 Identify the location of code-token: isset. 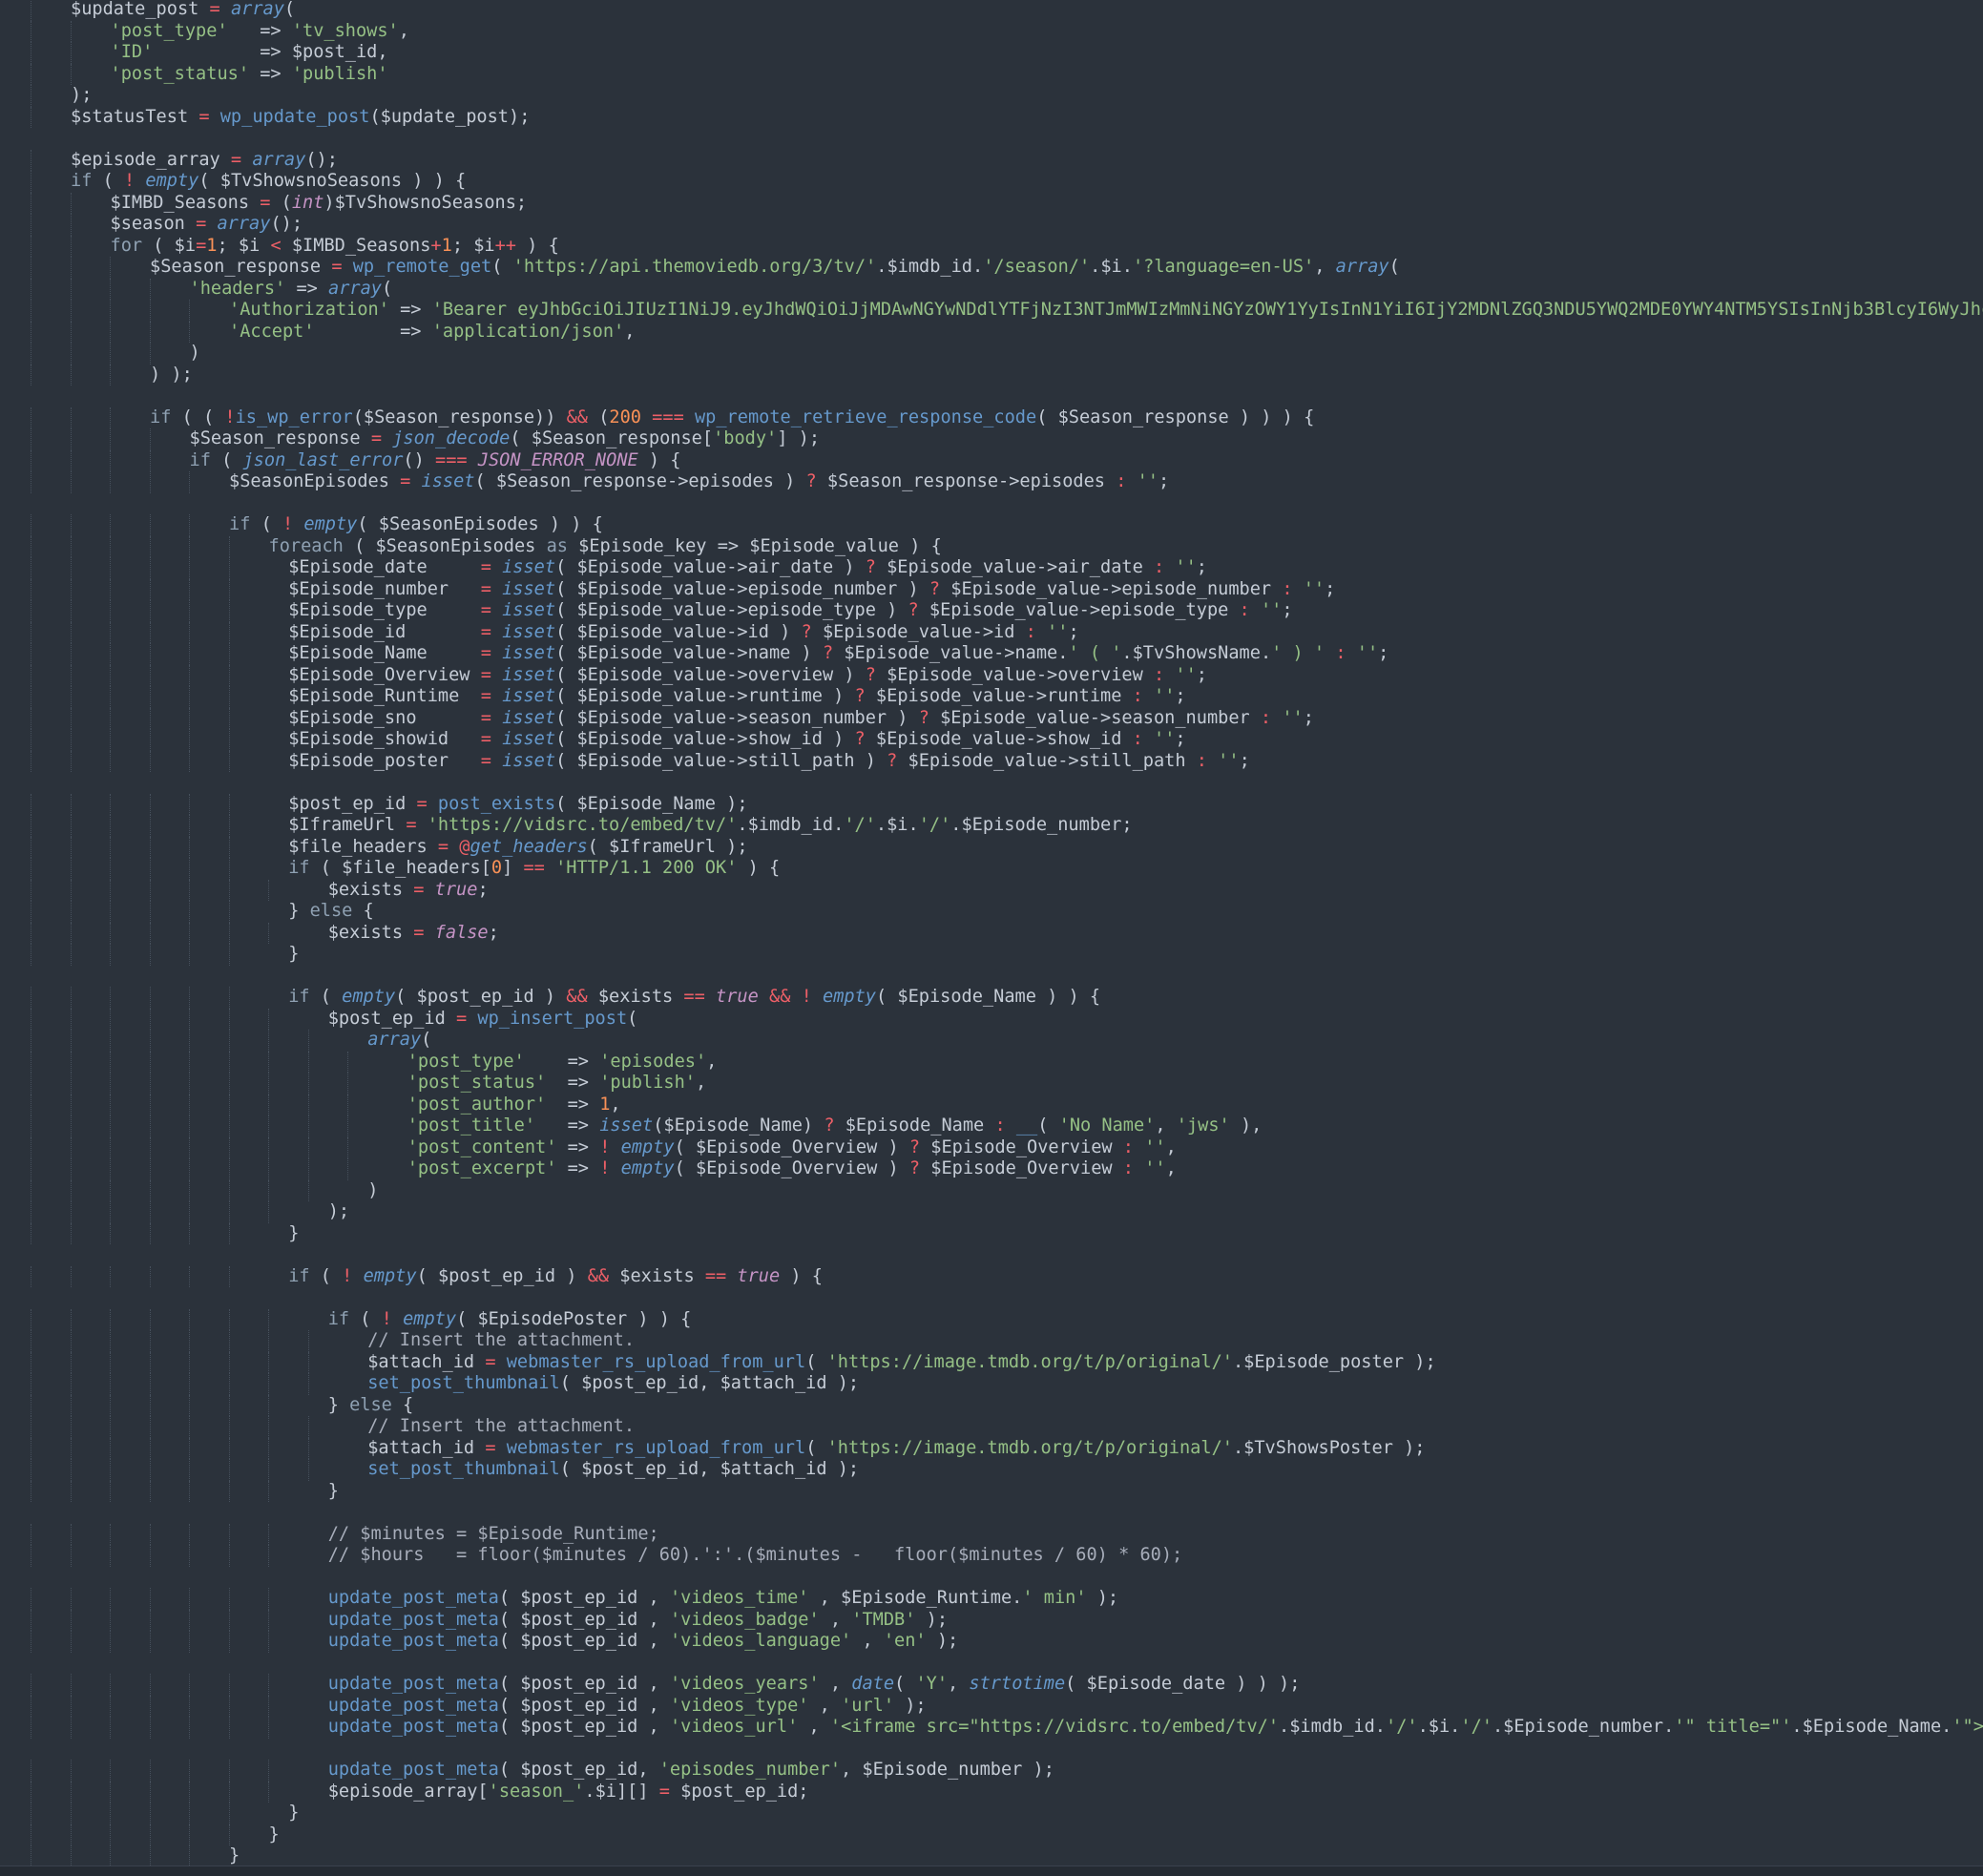
(626, 1125).